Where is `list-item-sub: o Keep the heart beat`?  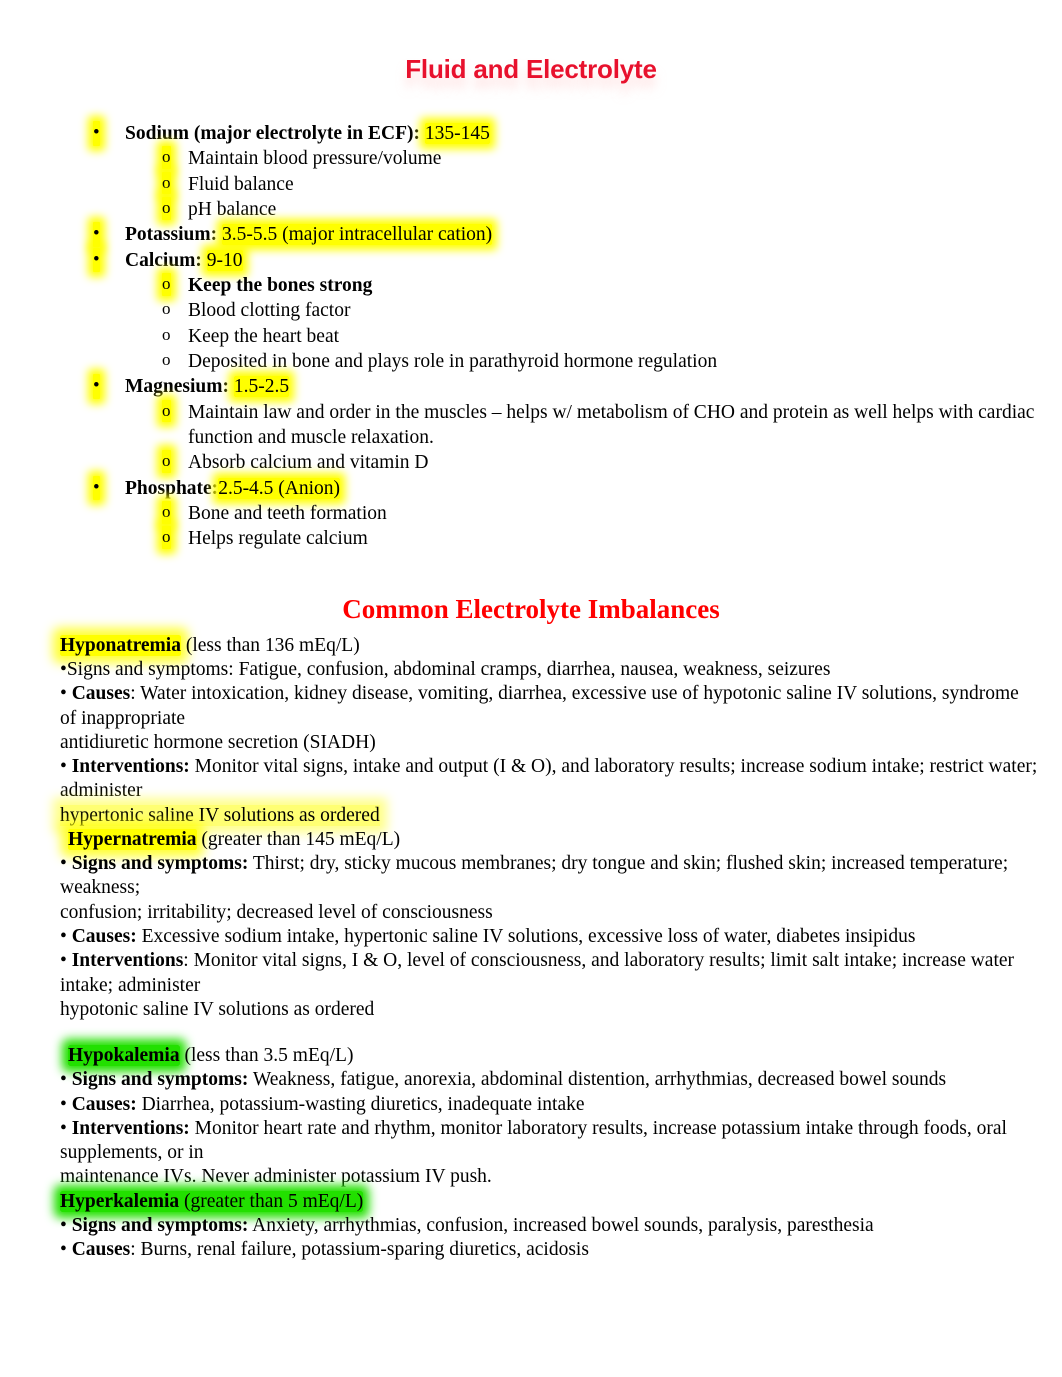
list-item-sub: o Keep the heart beat is located at coordinates (531, 336).